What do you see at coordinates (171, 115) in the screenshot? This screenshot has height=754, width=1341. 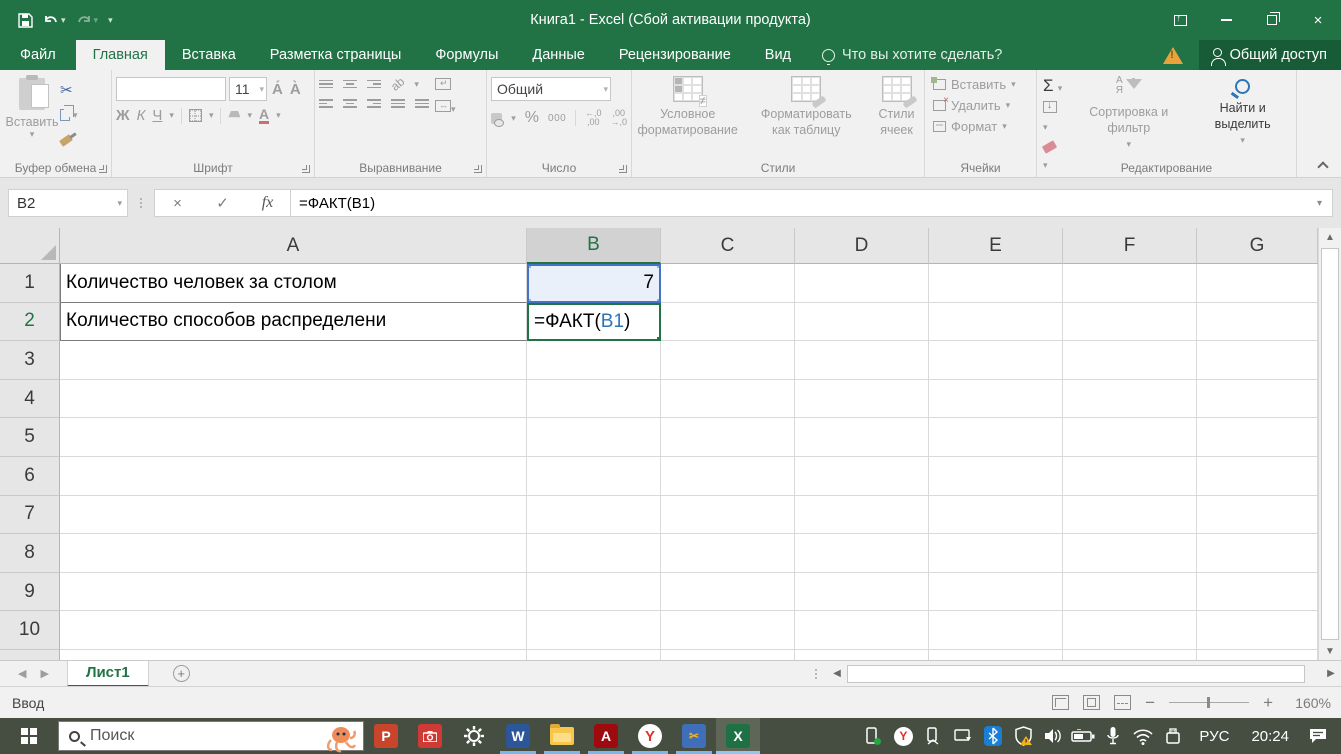 I see `underline-caret: ▾` at bounding box center [171, 115].